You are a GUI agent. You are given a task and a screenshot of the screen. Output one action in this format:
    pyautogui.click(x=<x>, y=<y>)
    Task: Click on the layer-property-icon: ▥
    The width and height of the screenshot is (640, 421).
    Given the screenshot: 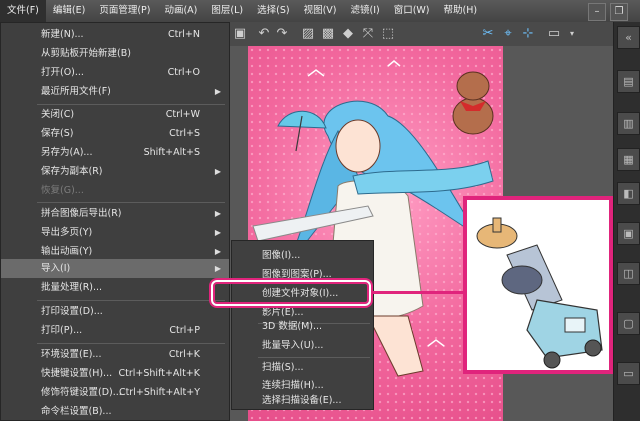 What is the action you would take?
    pyautogui.click(x=628, y=123)
    